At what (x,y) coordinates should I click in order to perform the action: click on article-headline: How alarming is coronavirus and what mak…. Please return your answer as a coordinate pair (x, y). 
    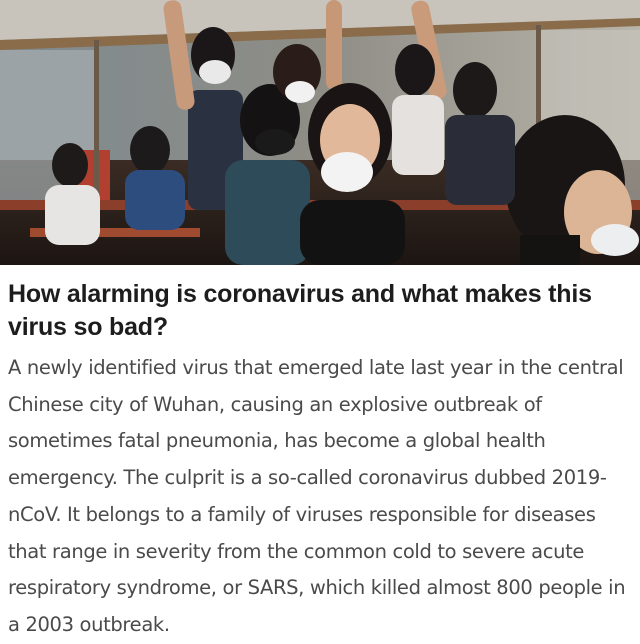
    Looking at the image, I should click on (300, 310).